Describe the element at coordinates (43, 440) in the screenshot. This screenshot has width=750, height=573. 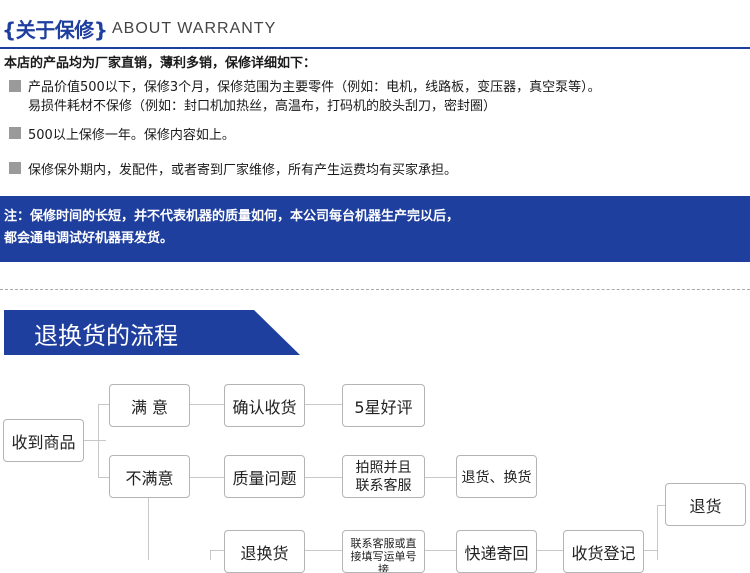
I see `node-receive-goods: 收到商品` at that location.